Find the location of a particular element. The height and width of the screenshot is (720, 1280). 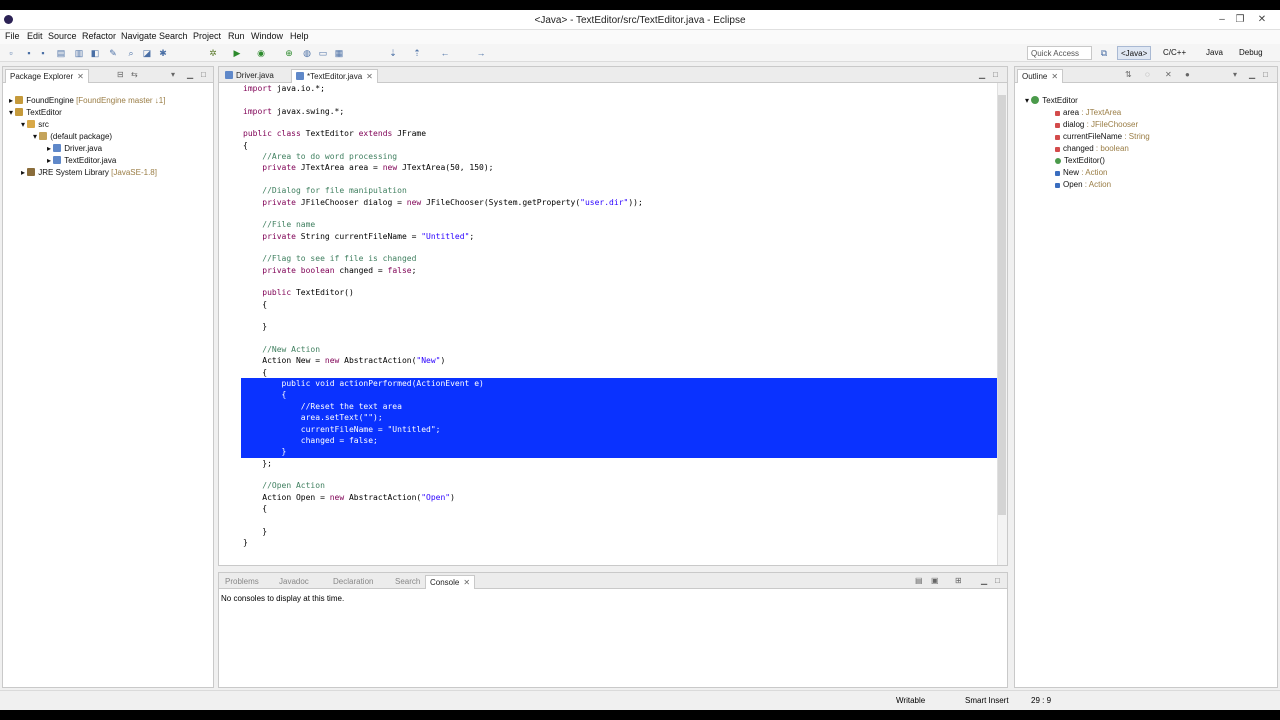

tree-item-texteditor-java: ▸ TextEditor.java is located at coordinates (81, 160).